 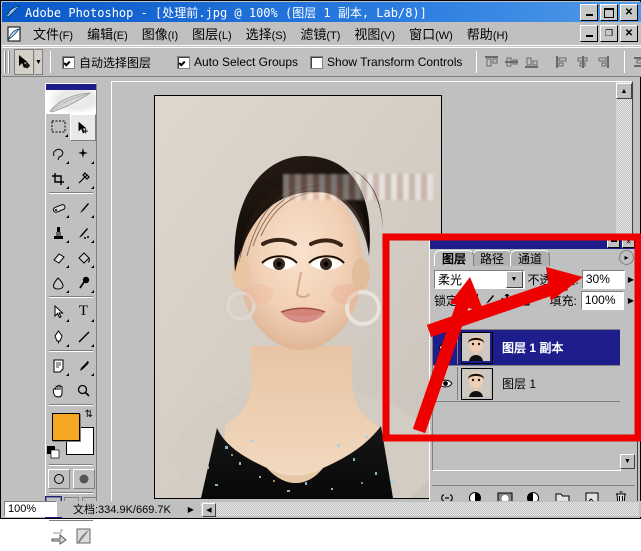 What do you see at coordinates (106, 62) in the screenshot?
I see `auto-select-layer-checkbox: 自动选择图层` at bounding box center [106, 62].